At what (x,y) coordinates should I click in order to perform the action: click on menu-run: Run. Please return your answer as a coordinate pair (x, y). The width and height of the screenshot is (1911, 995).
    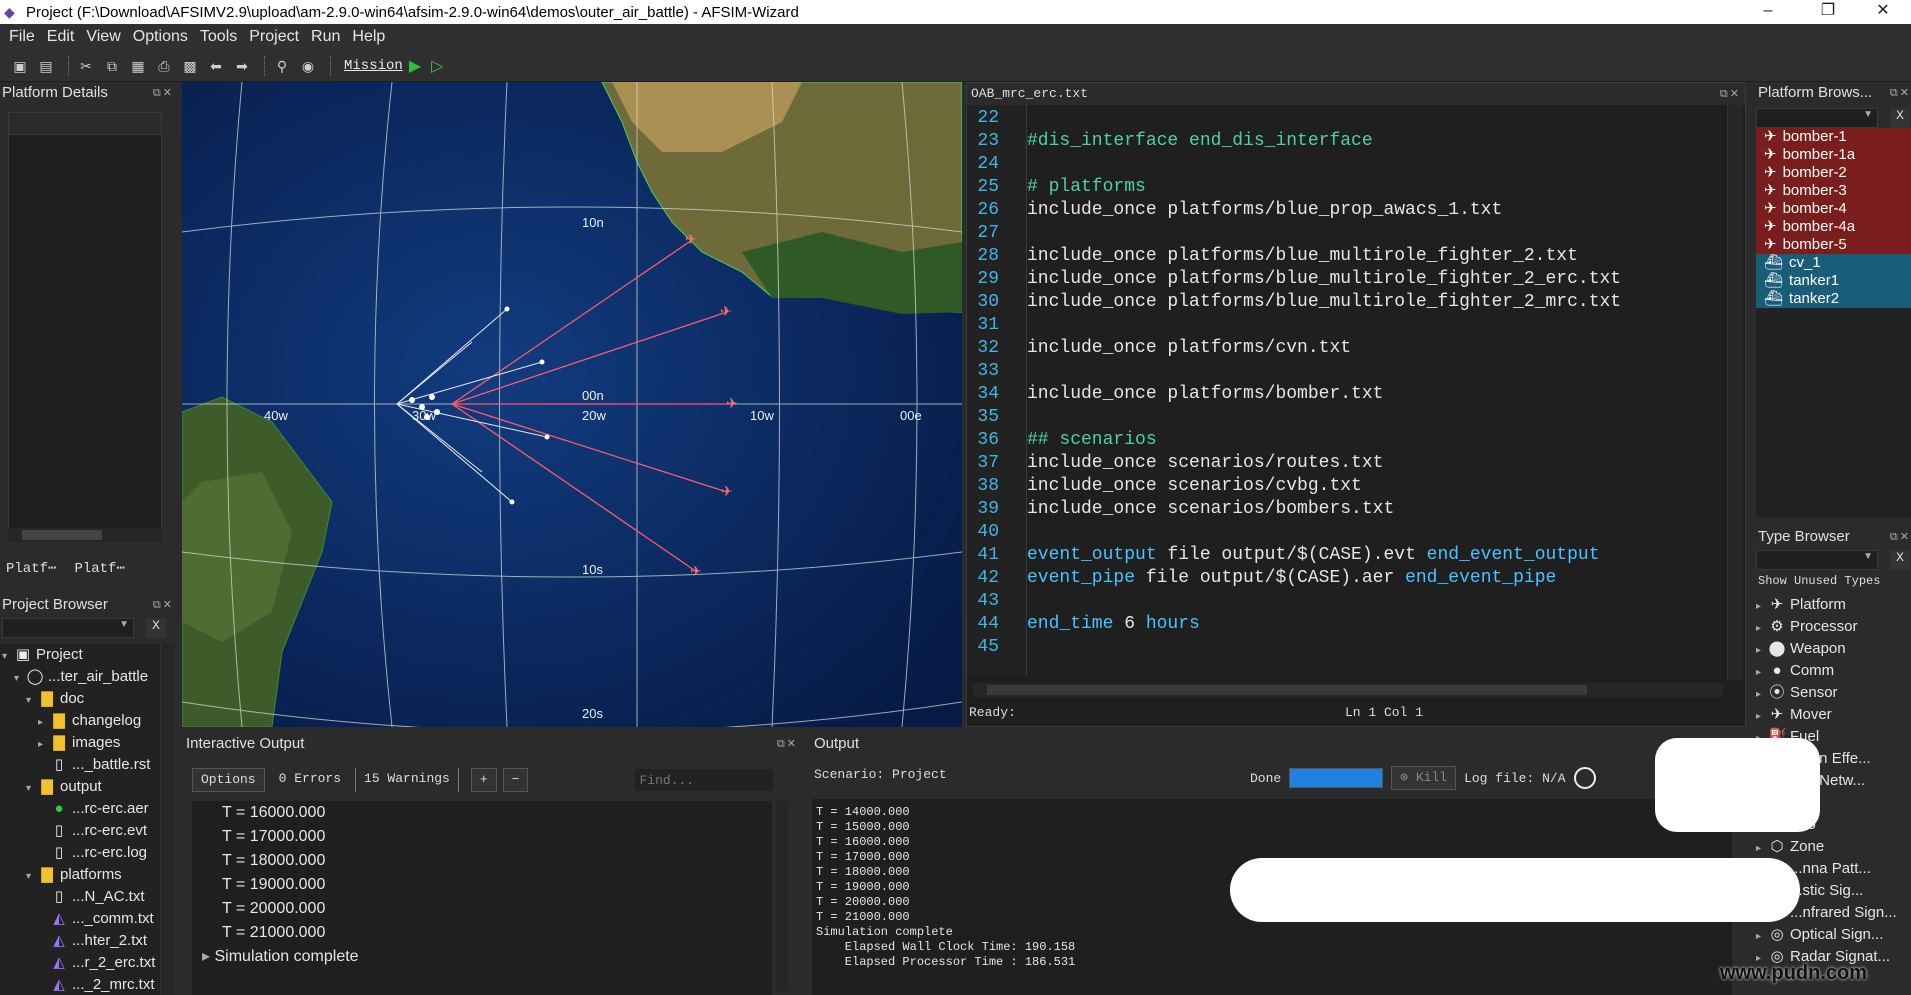
    Looking at the image, I should click on (325, 37).